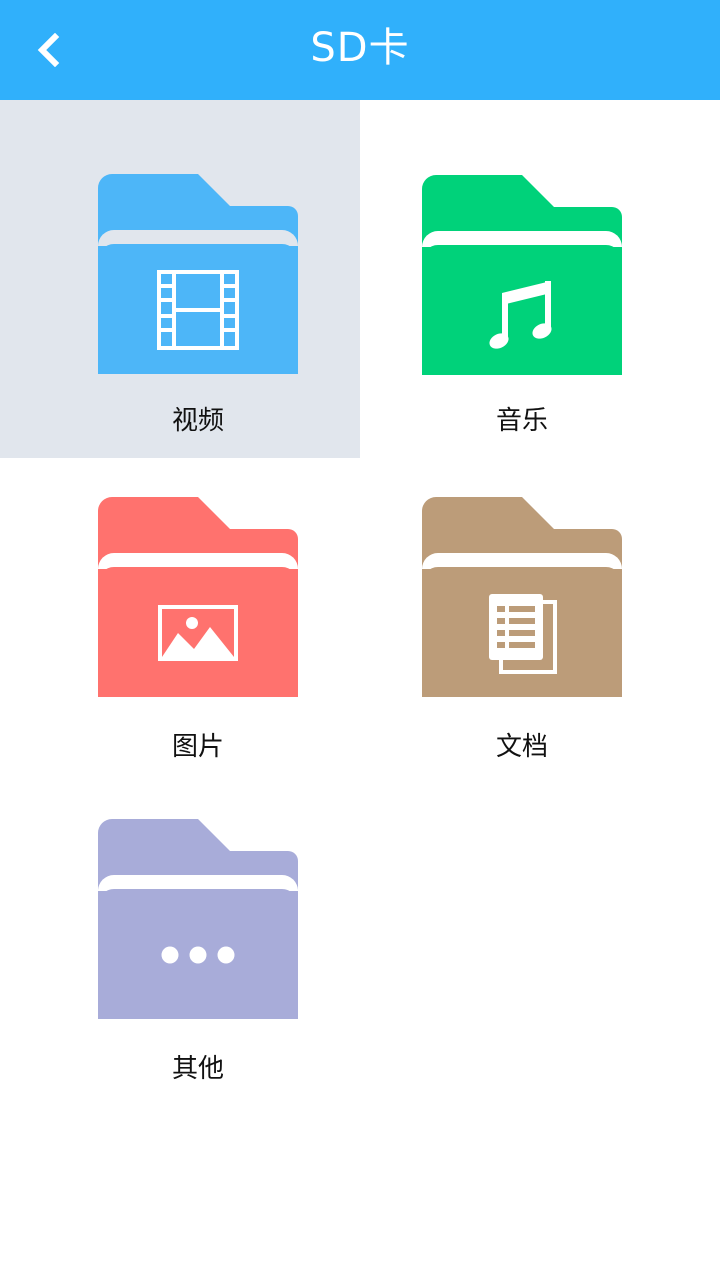 This screenshot has width=720, height=1278. Describe the element at coordinates (198, 597) in the screenshot. I see `pictures-folder-icon` at that location.